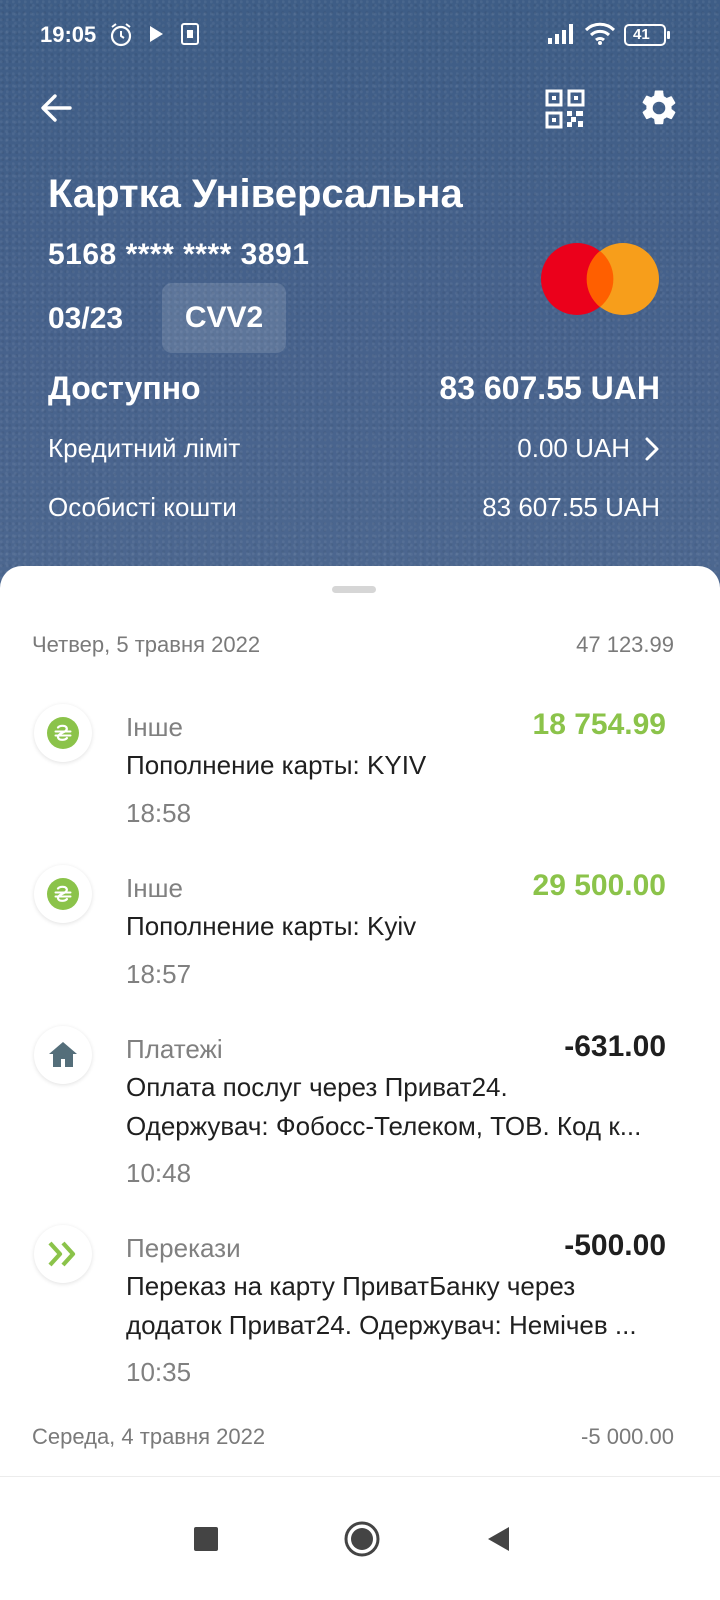 The height and width of the screenshot is (1600, 720). I want to click on transaction-description: Пополнение карты: KYIV, so click(398, 765).